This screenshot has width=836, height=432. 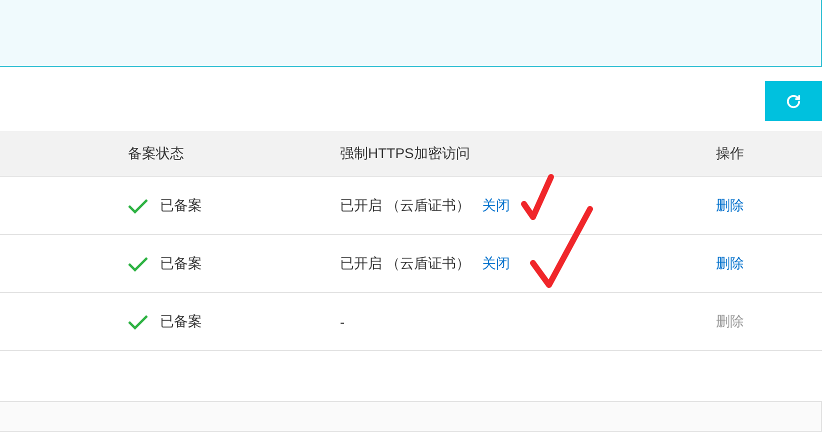 What do you see at coordinates (156, 153) in the screenshot?
I see `column-header: 备案状态` at bounding box center [156, 153].